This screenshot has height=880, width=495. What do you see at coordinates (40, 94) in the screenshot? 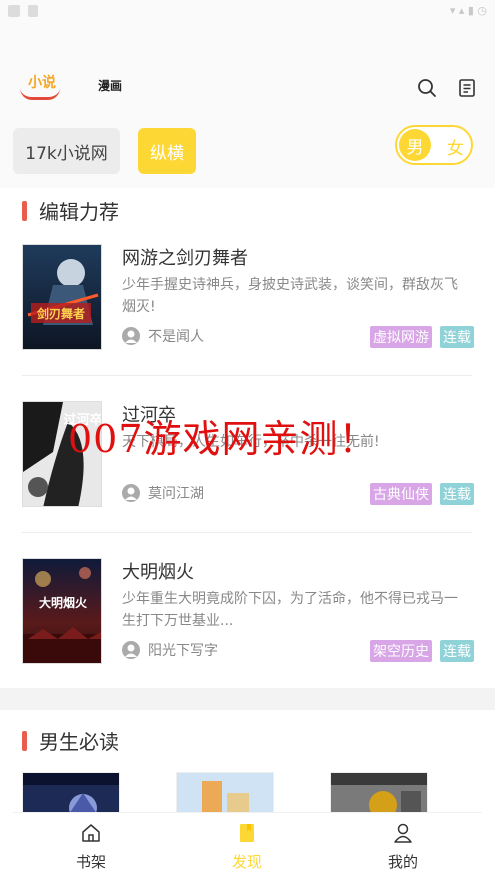
I see `tab-active-indicator` at bounding box center [40, 94].